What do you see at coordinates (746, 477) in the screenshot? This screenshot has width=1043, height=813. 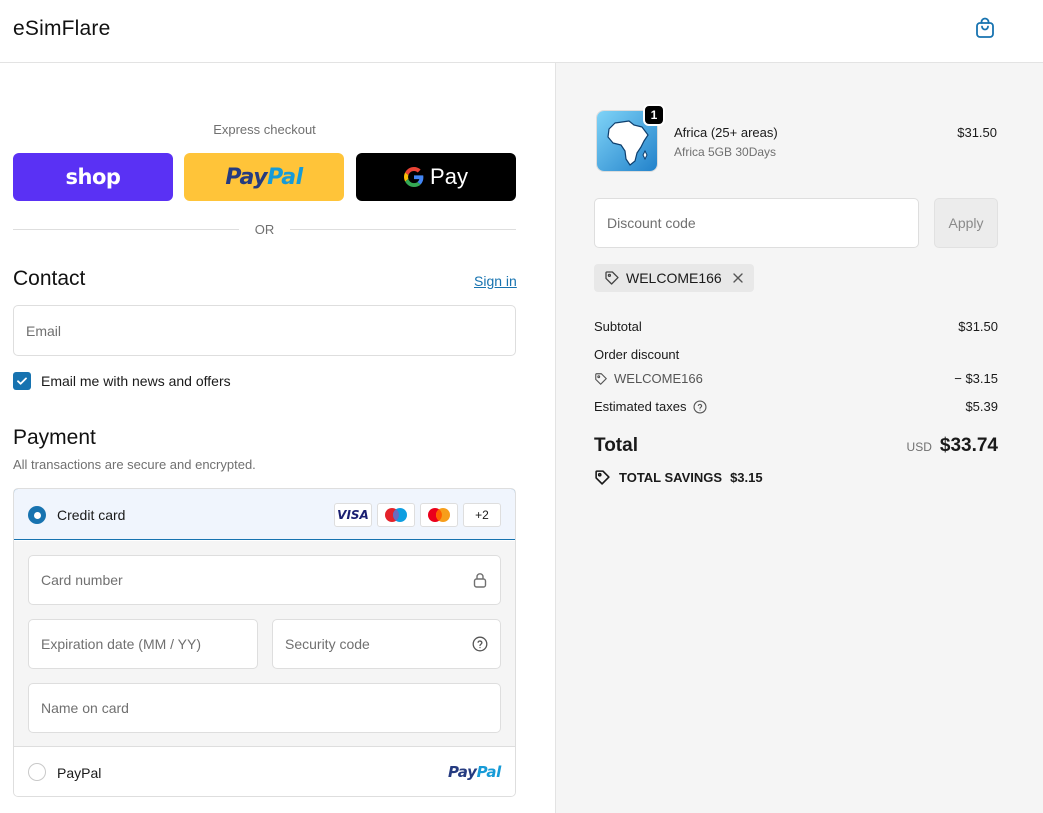 I see `savings-value: $3.15` at bounding box center [746, 477].